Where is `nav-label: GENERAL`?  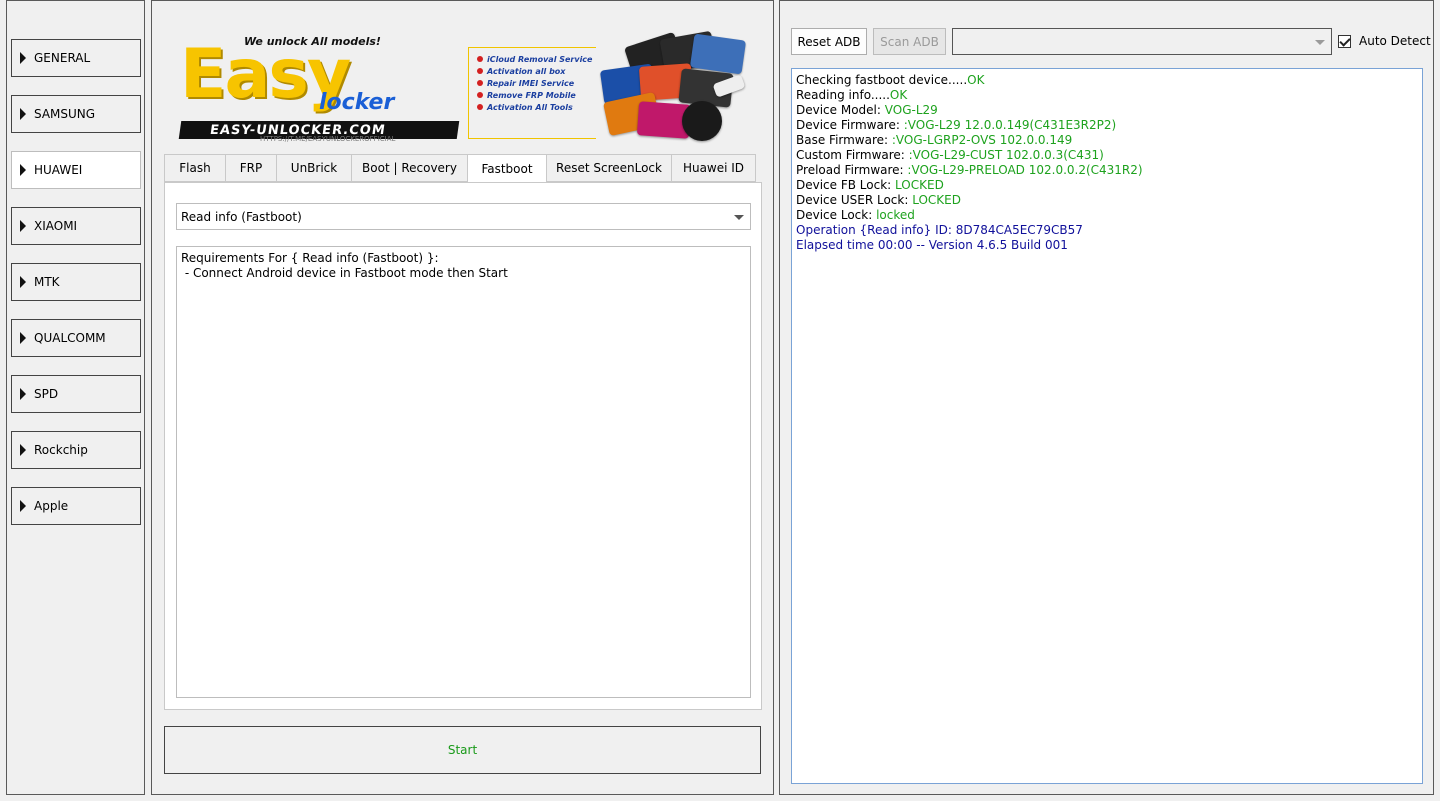 nav-label: GENERAL is located at coordinates (62, 58).